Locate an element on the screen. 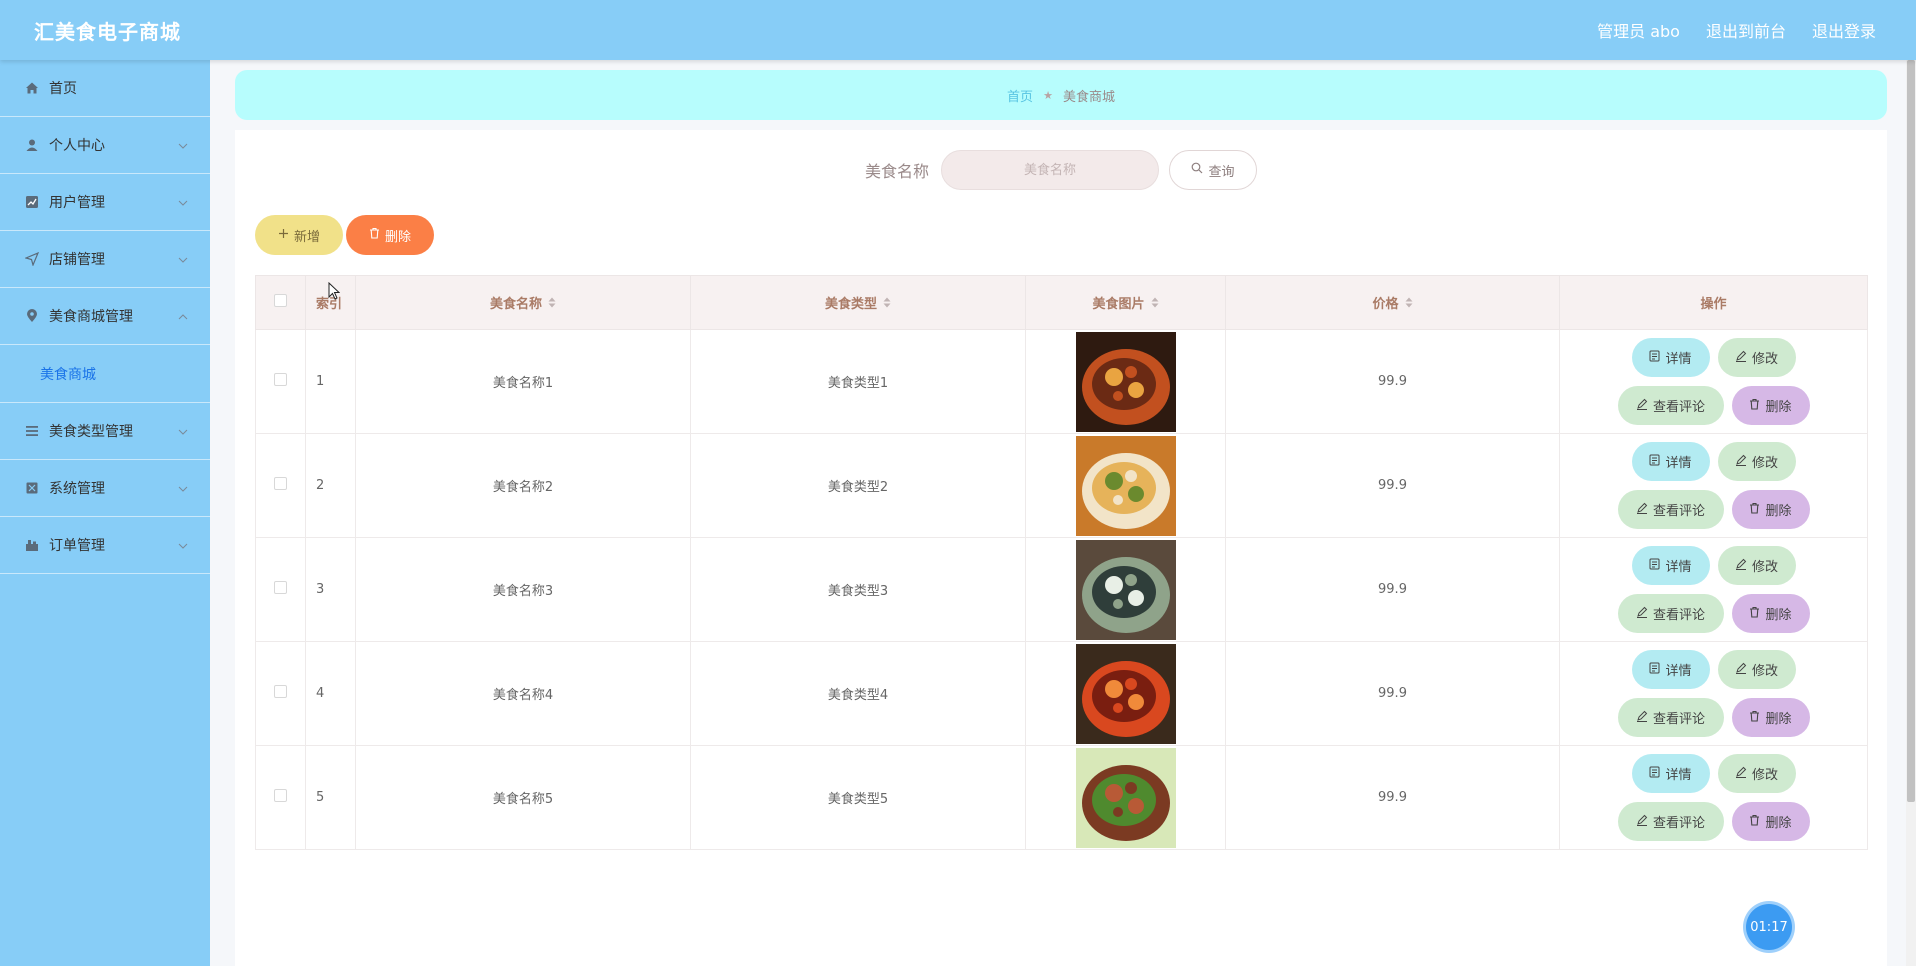 This screenshot has height=966, width=1916. table-header-row: 索引 美食名称 美食类型 美食图片 价格 操作 is located at coordinates (1061, 302).